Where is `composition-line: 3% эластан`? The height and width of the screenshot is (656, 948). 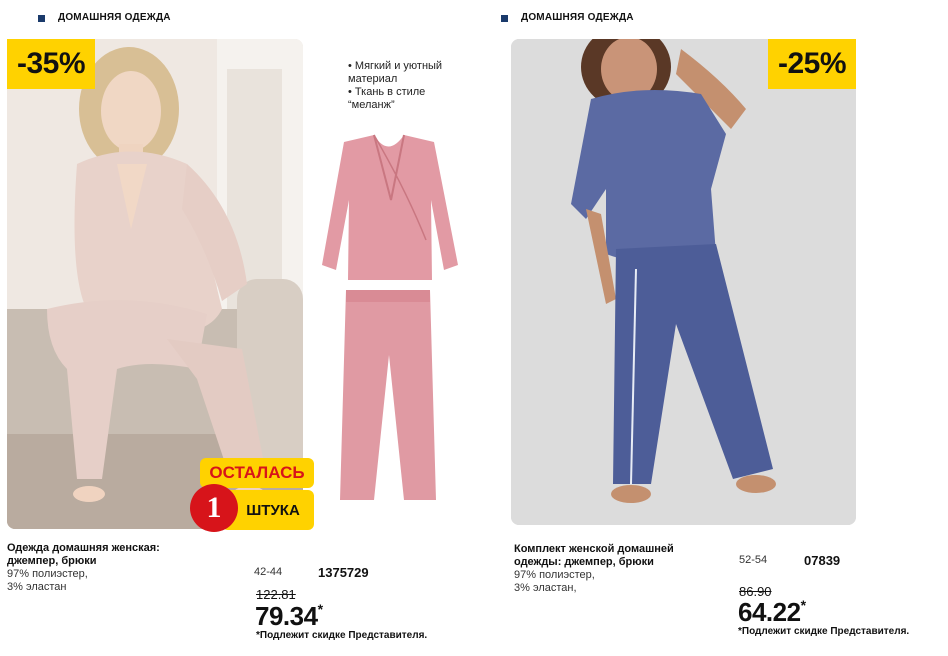
composition-line: 3% эластан is located at coordinates (37, 587).